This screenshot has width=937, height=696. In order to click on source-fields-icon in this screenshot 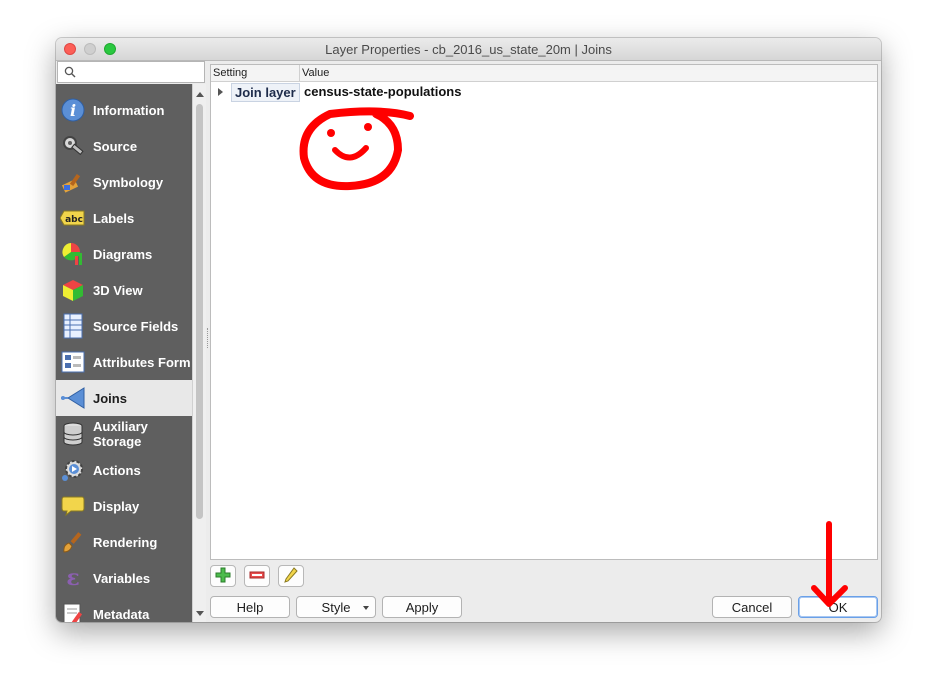, I will do `click(73, 326)`.